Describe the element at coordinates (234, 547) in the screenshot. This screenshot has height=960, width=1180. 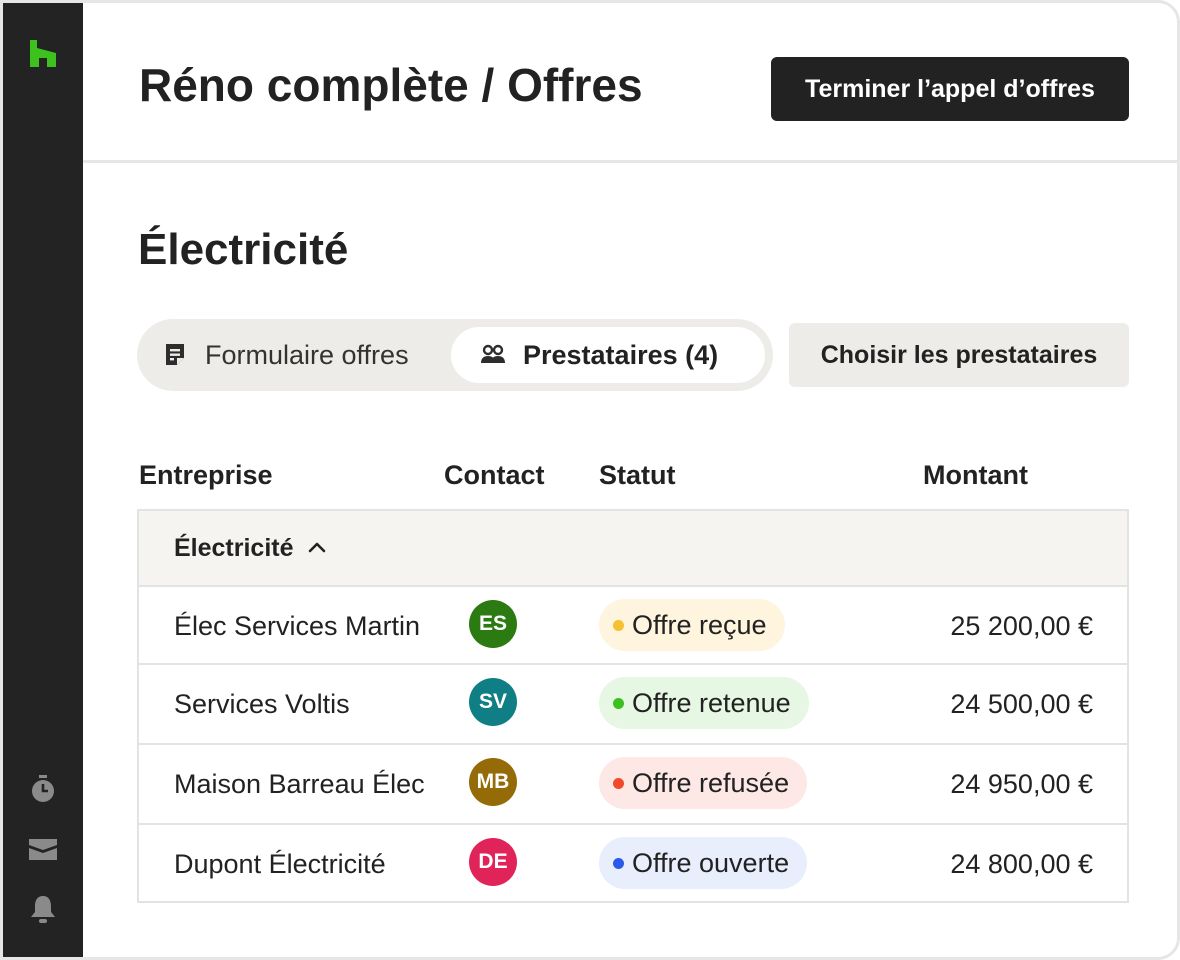
I see `group-label: Électricité` at that location.